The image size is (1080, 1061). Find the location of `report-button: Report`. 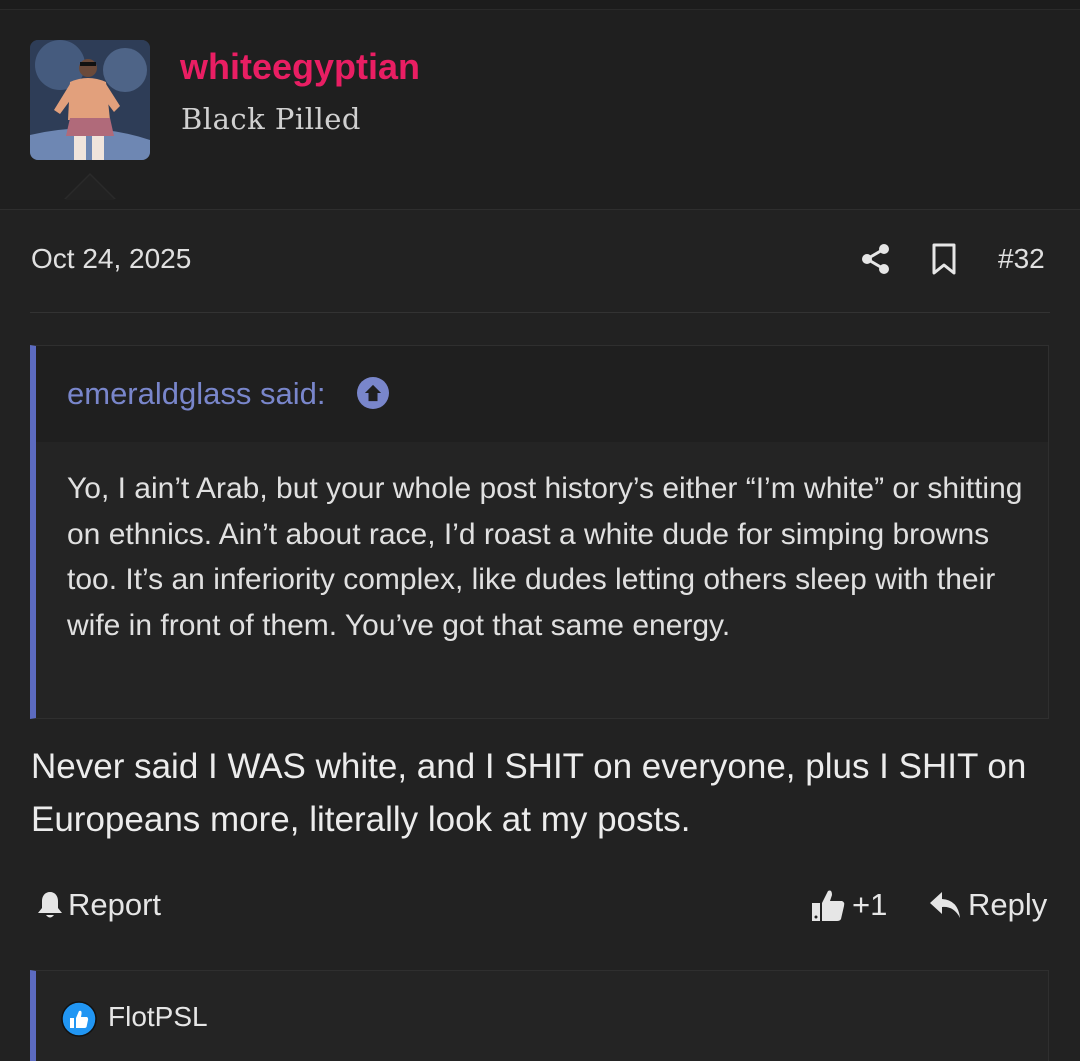

report-button: Report is located at coordinates (98, 905).